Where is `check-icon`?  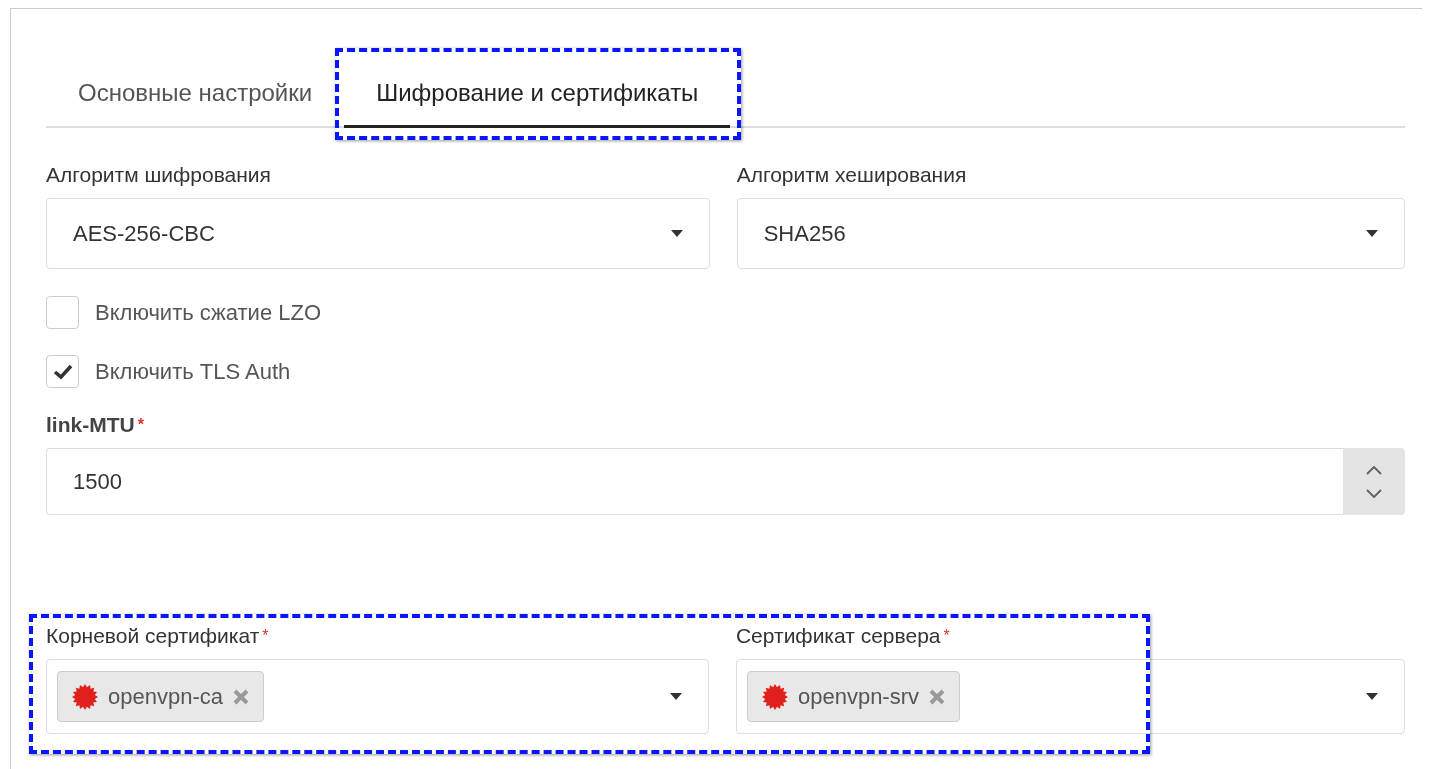
check-icon is located at coordinates (62, 371).